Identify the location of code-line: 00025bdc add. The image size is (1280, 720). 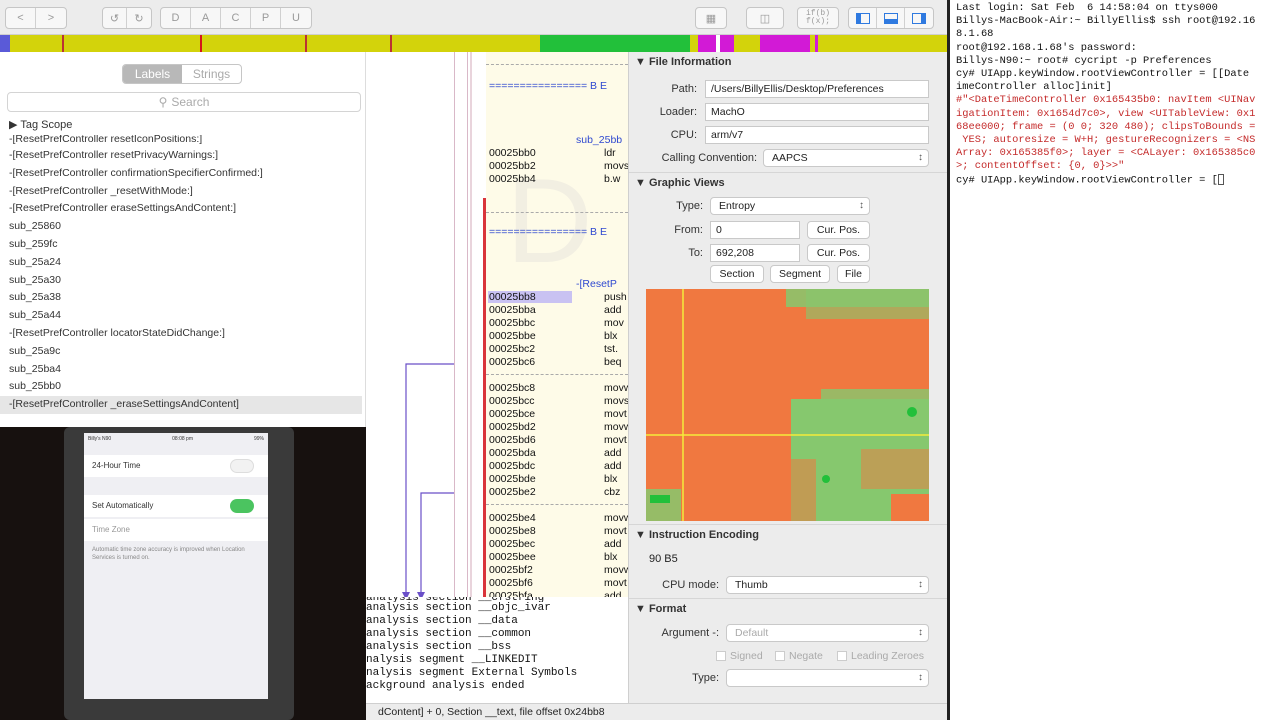
(555, 466).